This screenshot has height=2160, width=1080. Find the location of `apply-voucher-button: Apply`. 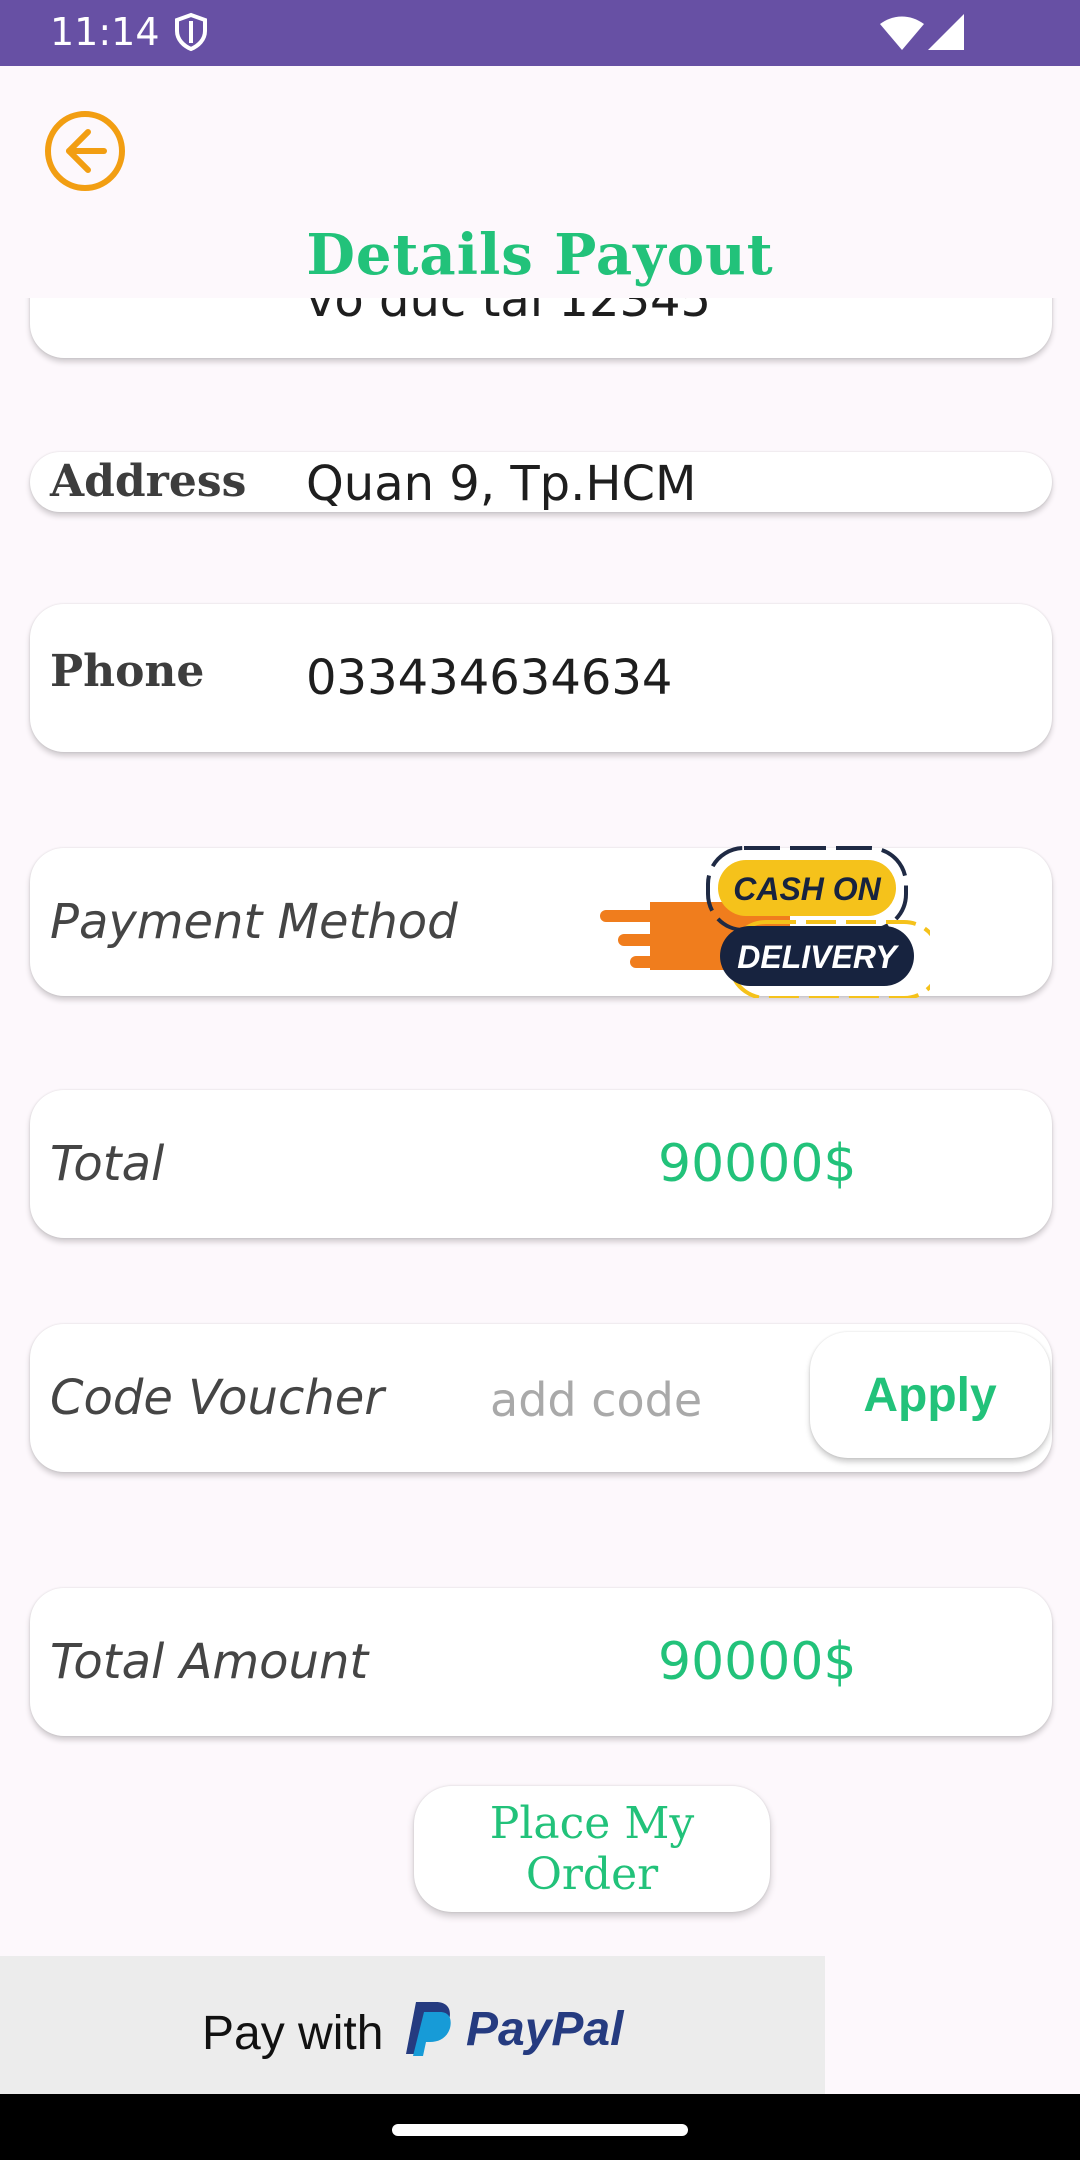

apply-voucher-button: Apply is located at coordinates (930, 1395).